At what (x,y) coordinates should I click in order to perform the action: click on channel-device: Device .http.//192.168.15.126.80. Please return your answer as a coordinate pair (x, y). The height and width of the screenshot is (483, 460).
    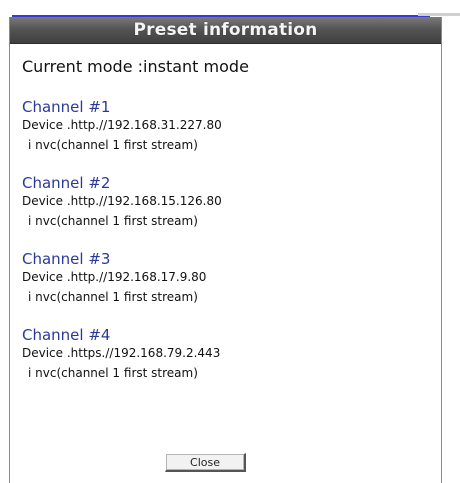
    Looking at the image, I should click on (122, 201).